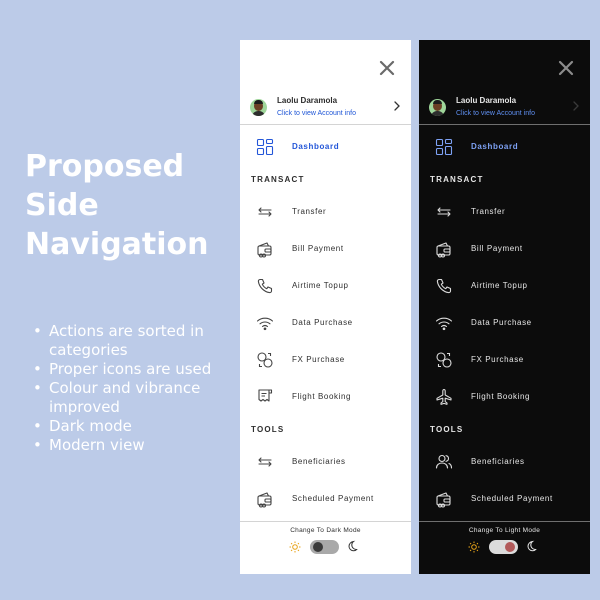 The image size is (600, 600). Describe the element at coordinates (125, 205) in the screenshot. I see `page-headline: Proposed Side Navigation` at that location.